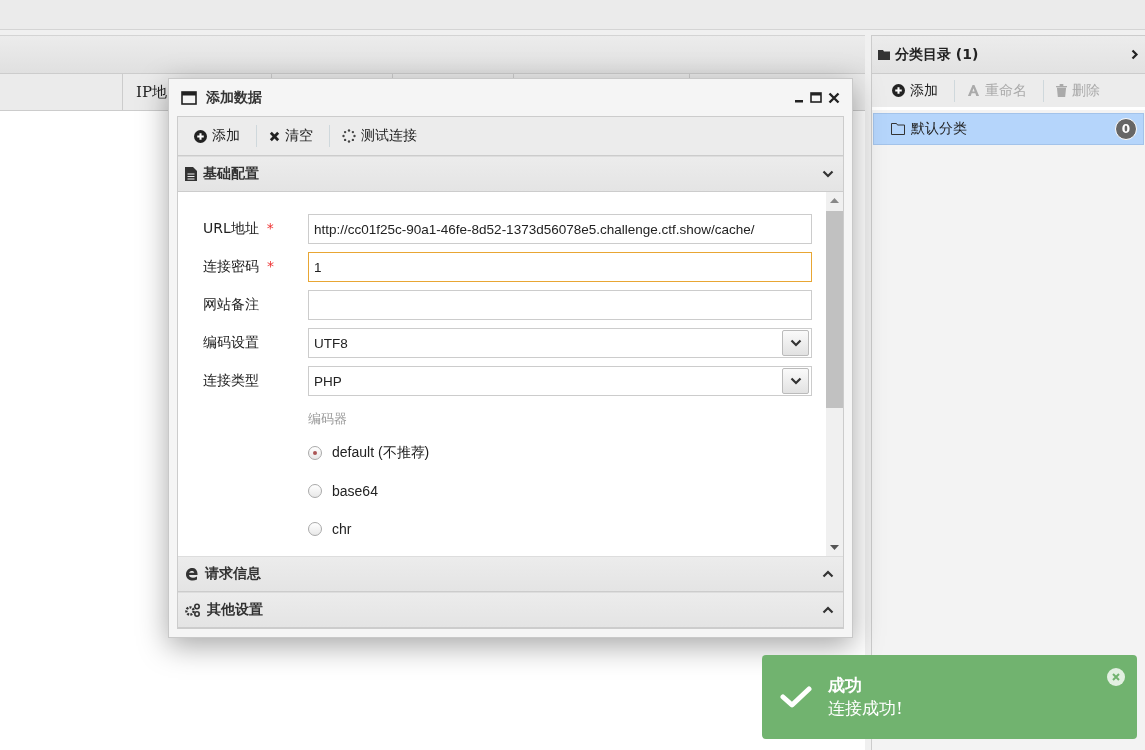 This screenshot has height=750, width=1145. I want to click on section-header: 基础配置, so click(510, 174).